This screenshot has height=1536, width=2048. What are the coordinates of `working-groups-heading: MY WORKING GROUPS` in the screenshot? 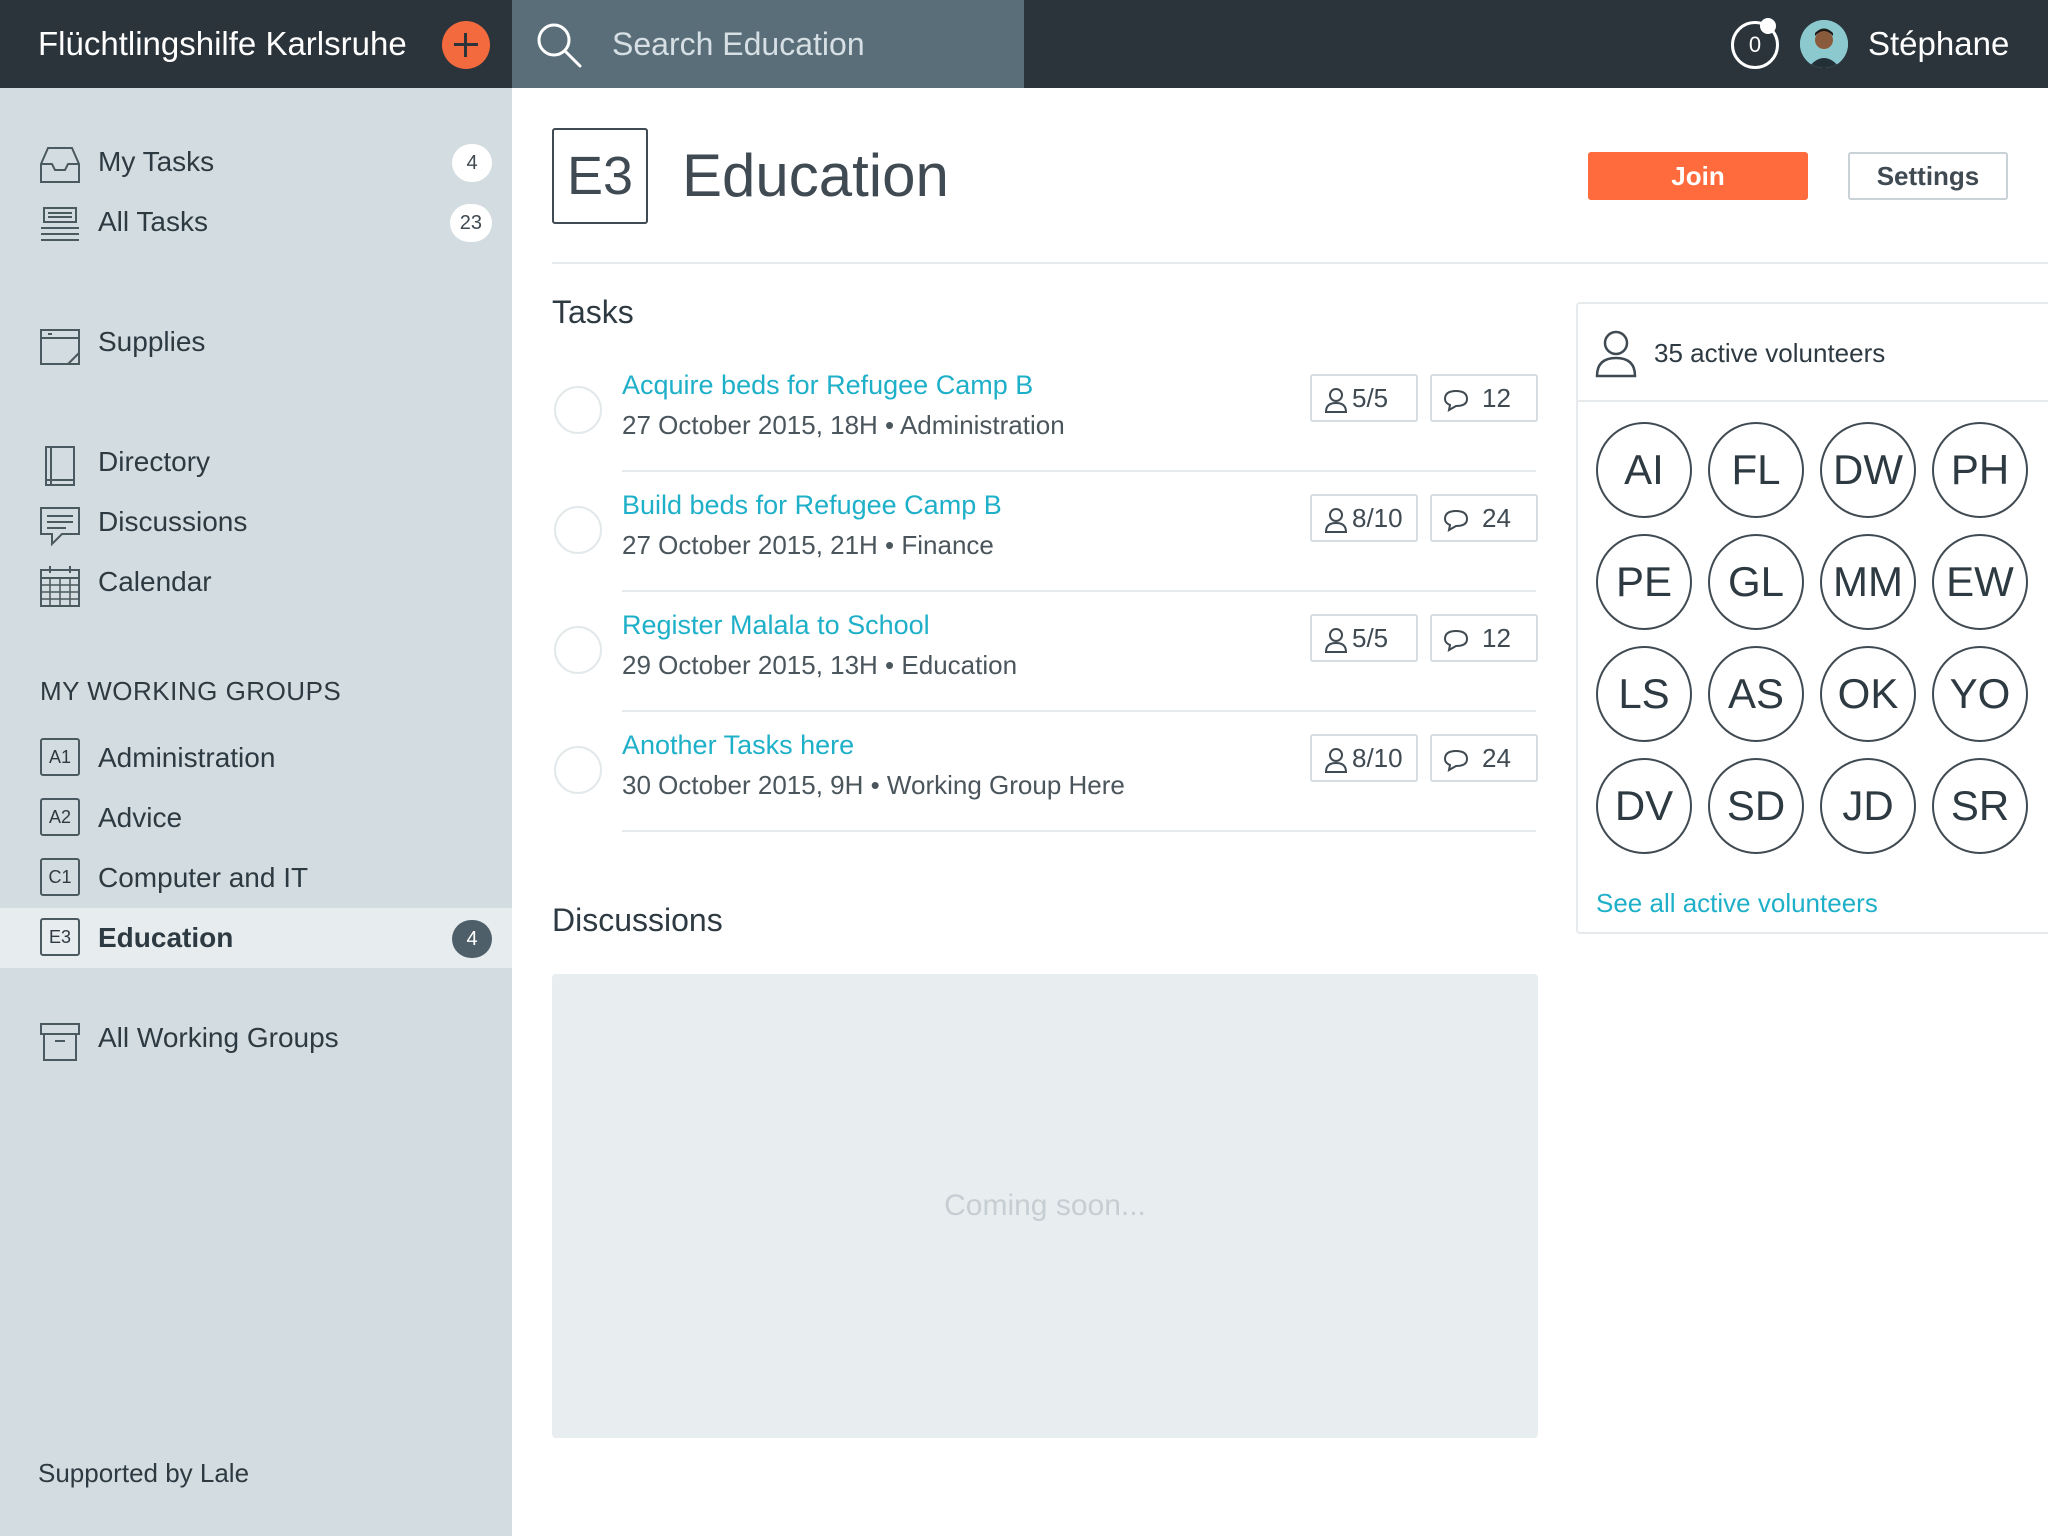 It's located at (191, 691).